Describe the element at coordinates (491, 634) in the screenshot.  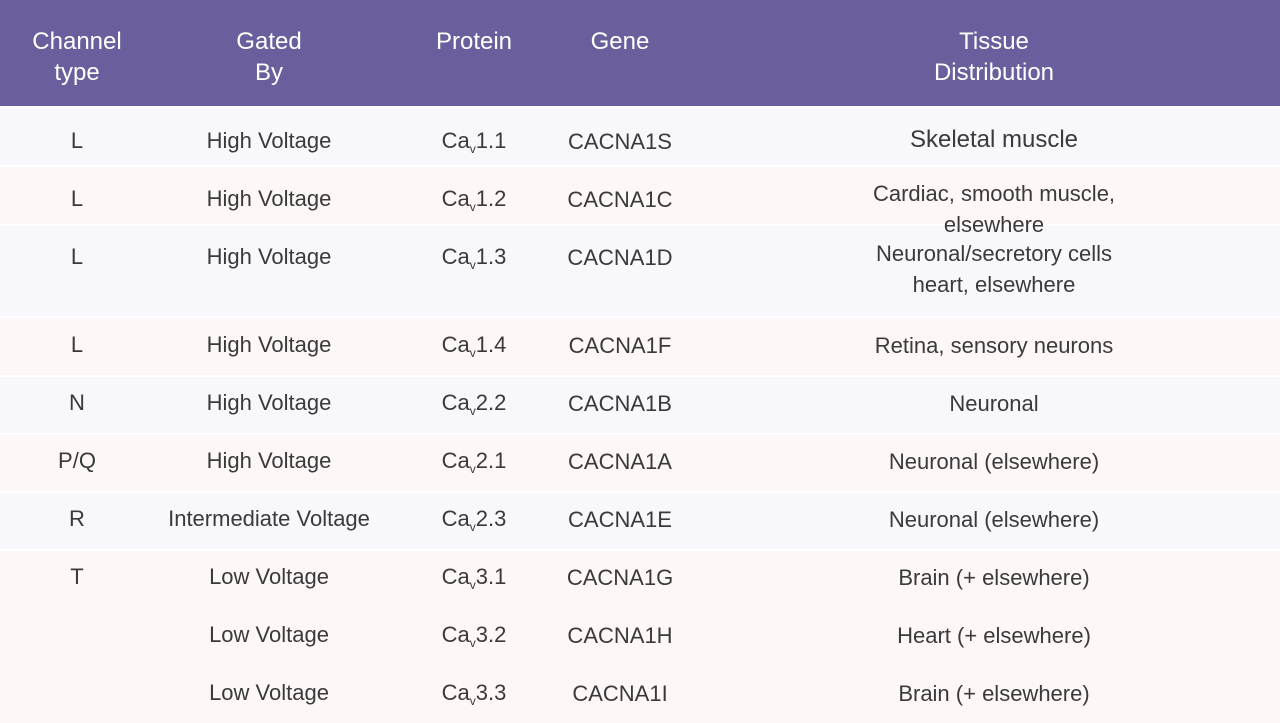
I see `protein-number: 3.2` at that location.